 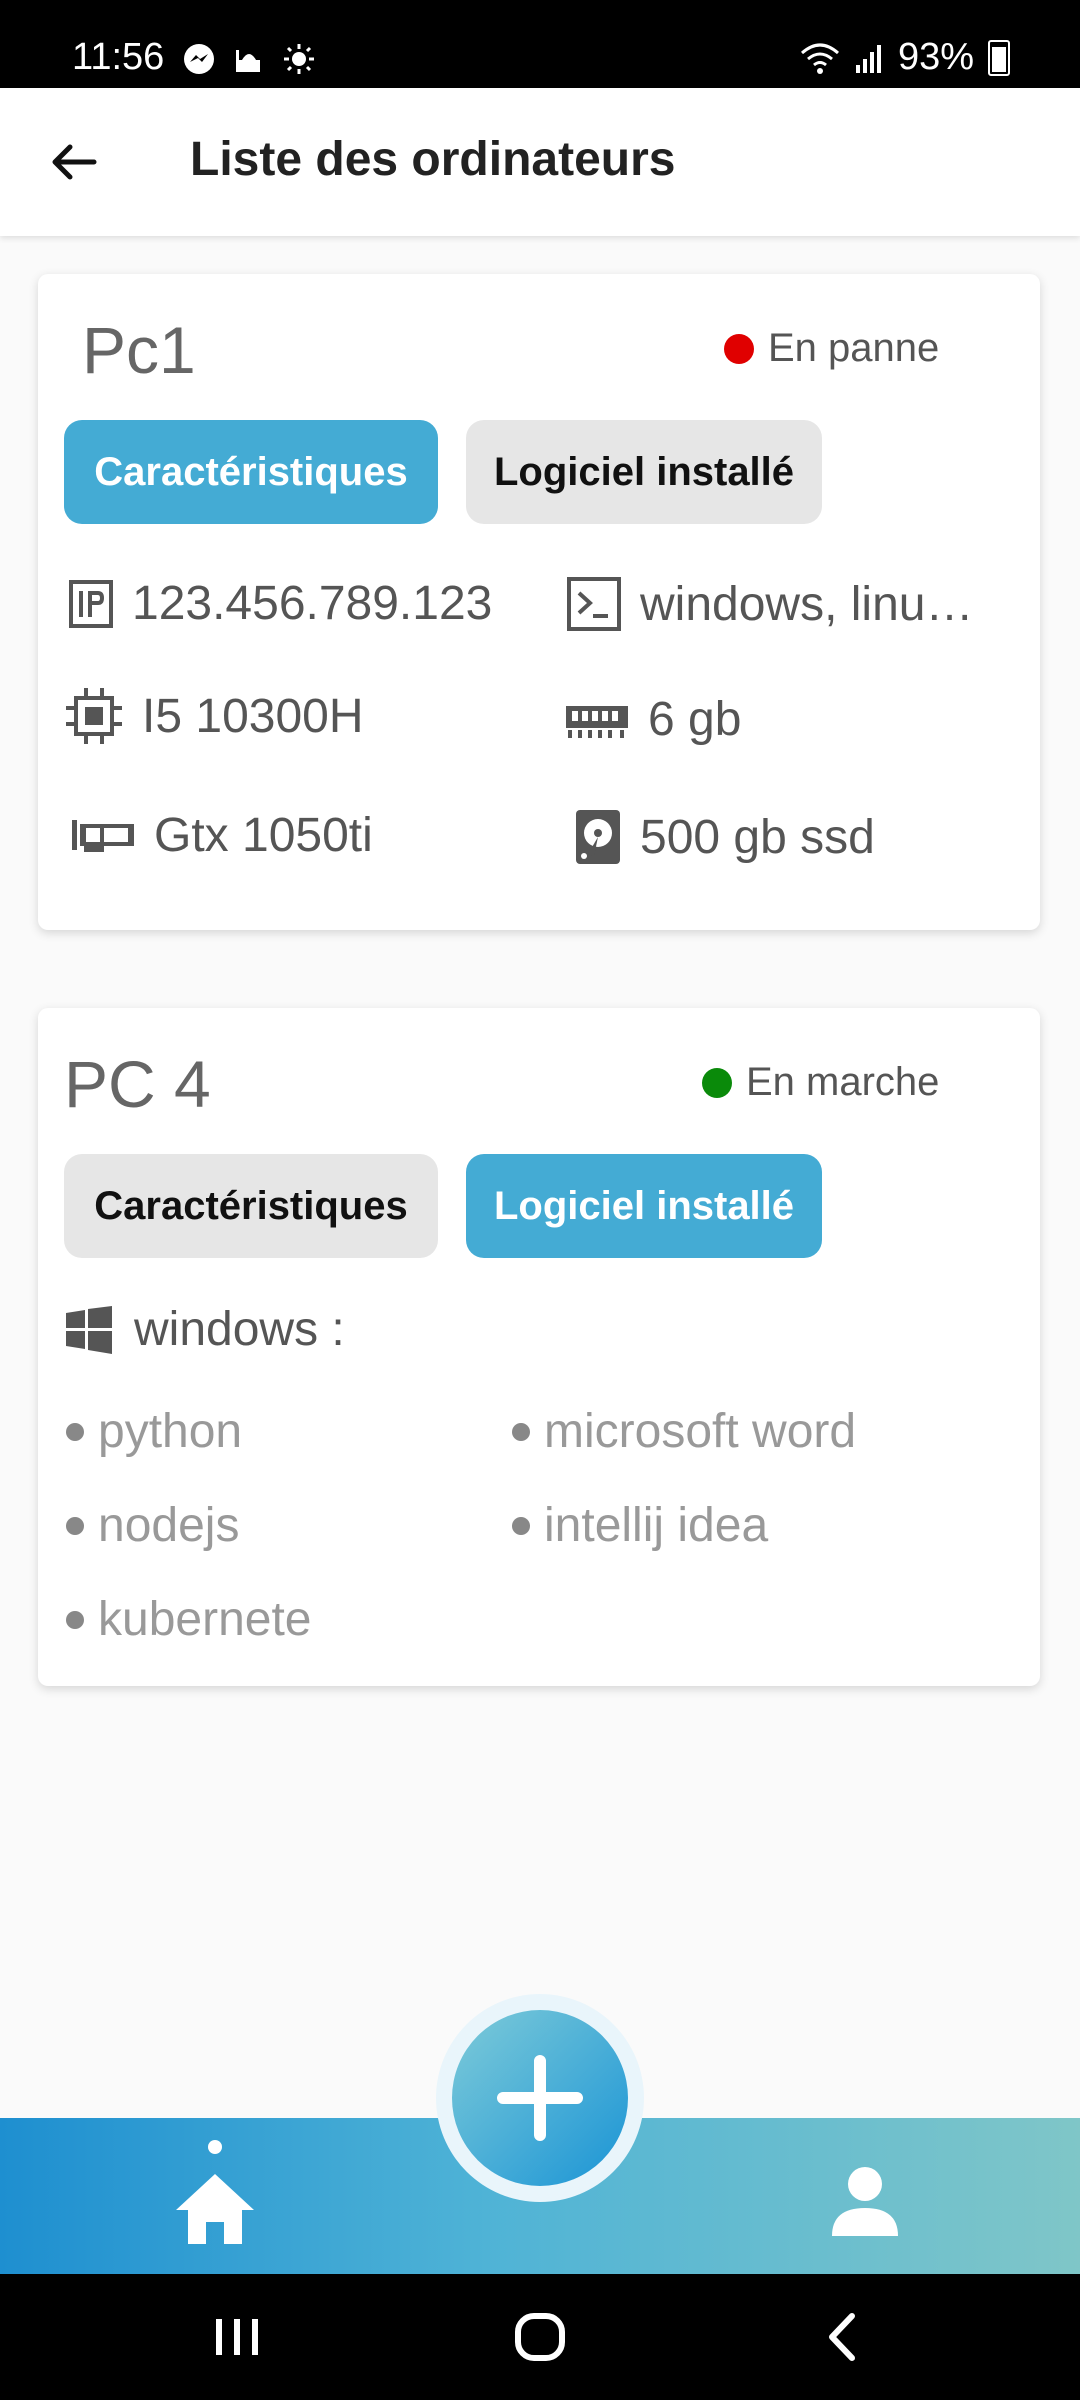 What do you see at coordinates (312, 603) in the screenshot?
I see `spec-ip-value: 123.456.789.123` at bounding box center [312, 603].